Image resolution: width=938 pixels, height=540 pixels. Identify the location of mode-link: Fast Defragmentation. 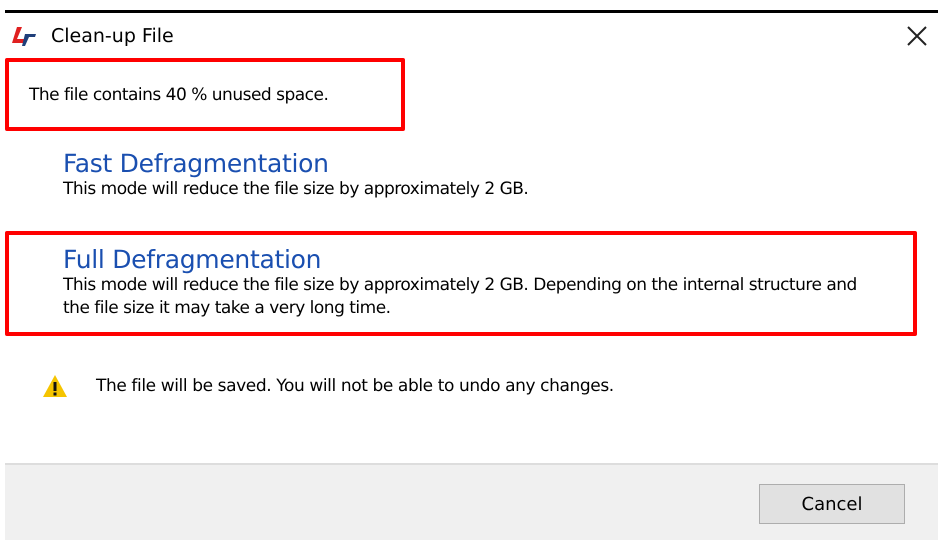
(196, 163).